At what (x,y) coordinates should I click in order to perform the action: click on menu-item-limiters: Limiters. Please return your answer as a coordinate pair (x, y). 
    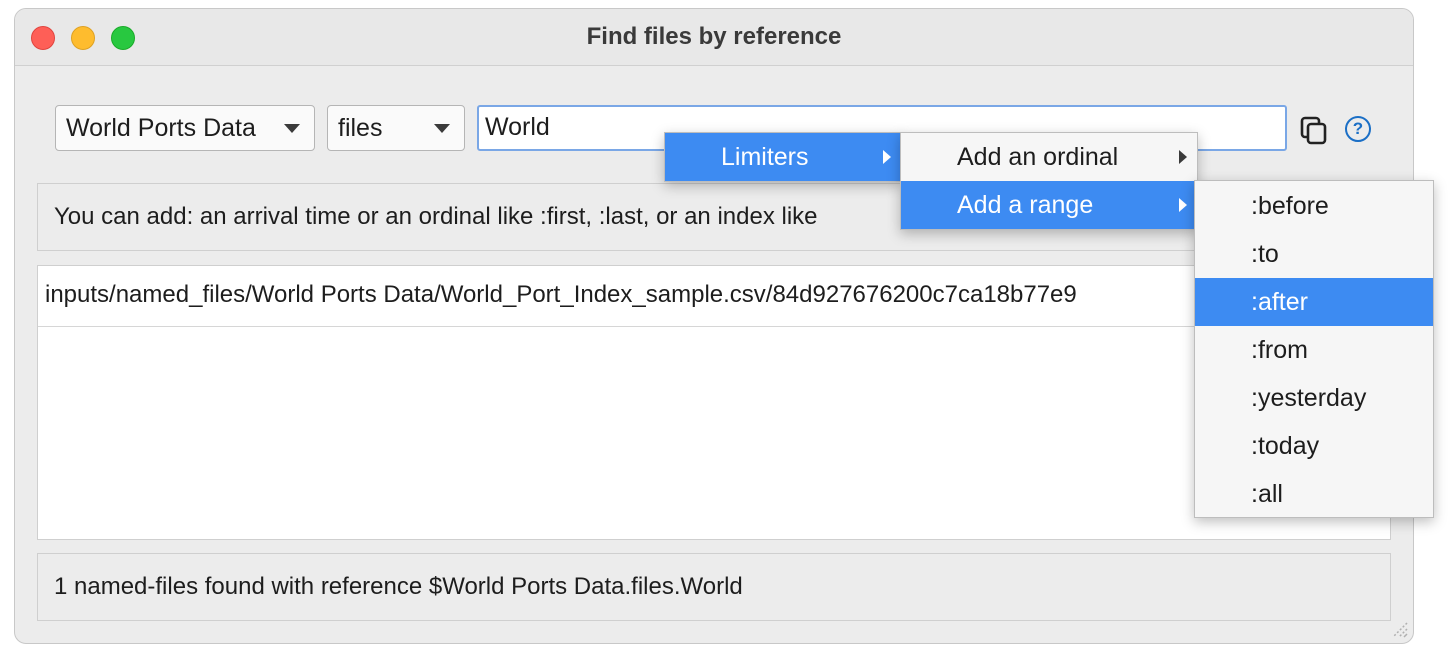
    Looking at the image, I should click on (783, 157).